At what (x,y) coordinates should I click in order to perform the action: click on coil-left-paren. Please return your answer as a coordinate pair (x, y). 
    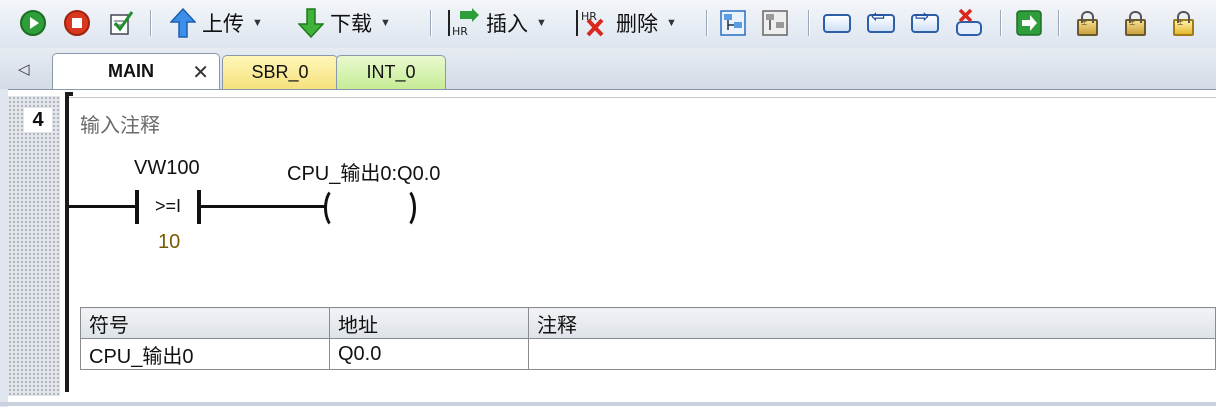
    Looking at the image, I should click on (336, 208).